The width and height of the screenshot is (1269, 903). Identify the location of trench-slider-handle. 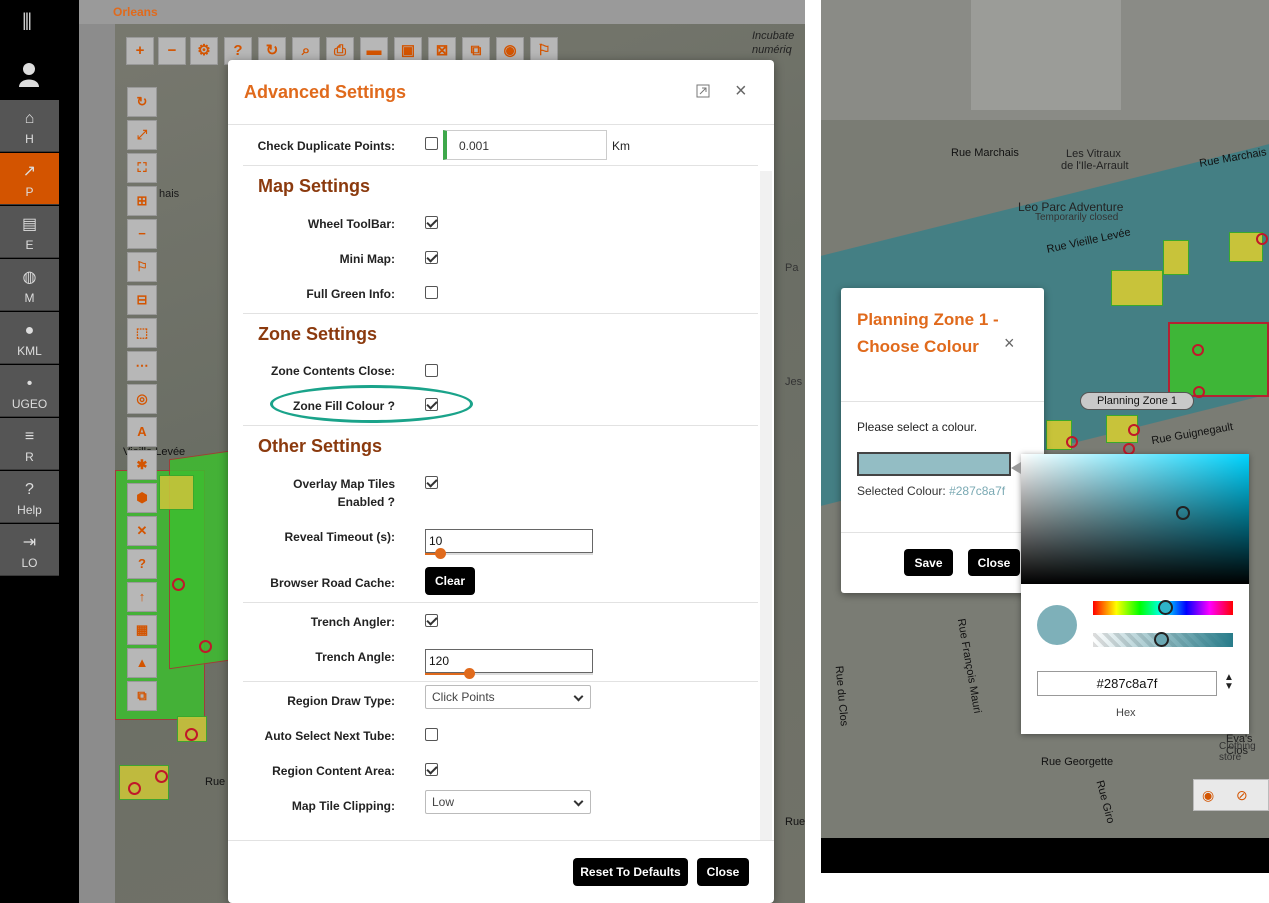
(469, 673).